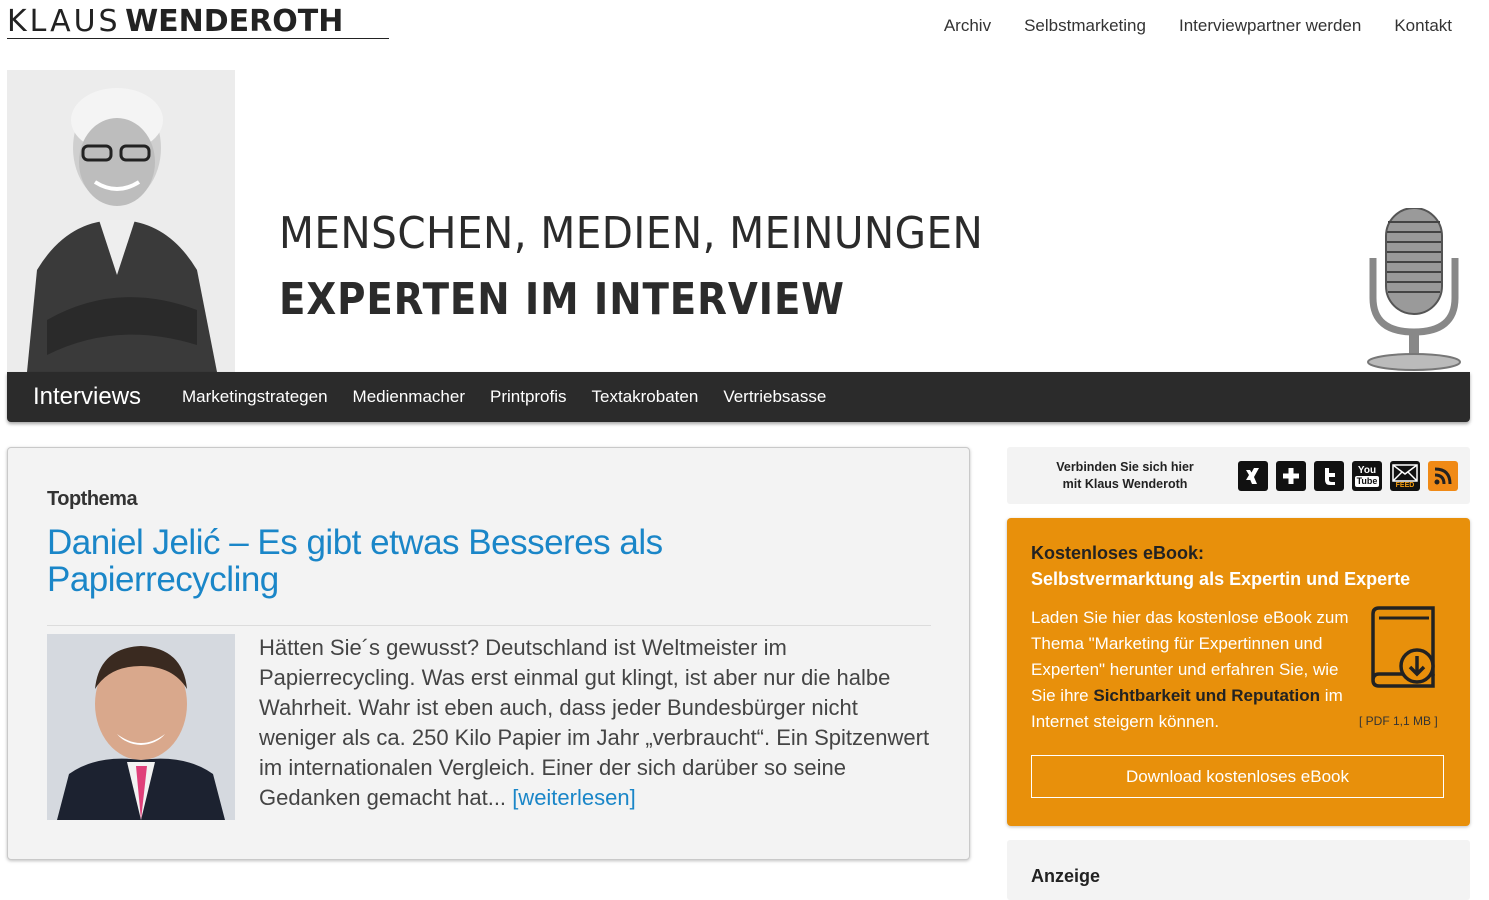 The width and height of the screenshot is (1489, 900). What do you see at coordinates (1085, 26) in the screenshot?
I see `nav-selbstmarketing: Selbstmarketing` at bounding box center [1085, 26].